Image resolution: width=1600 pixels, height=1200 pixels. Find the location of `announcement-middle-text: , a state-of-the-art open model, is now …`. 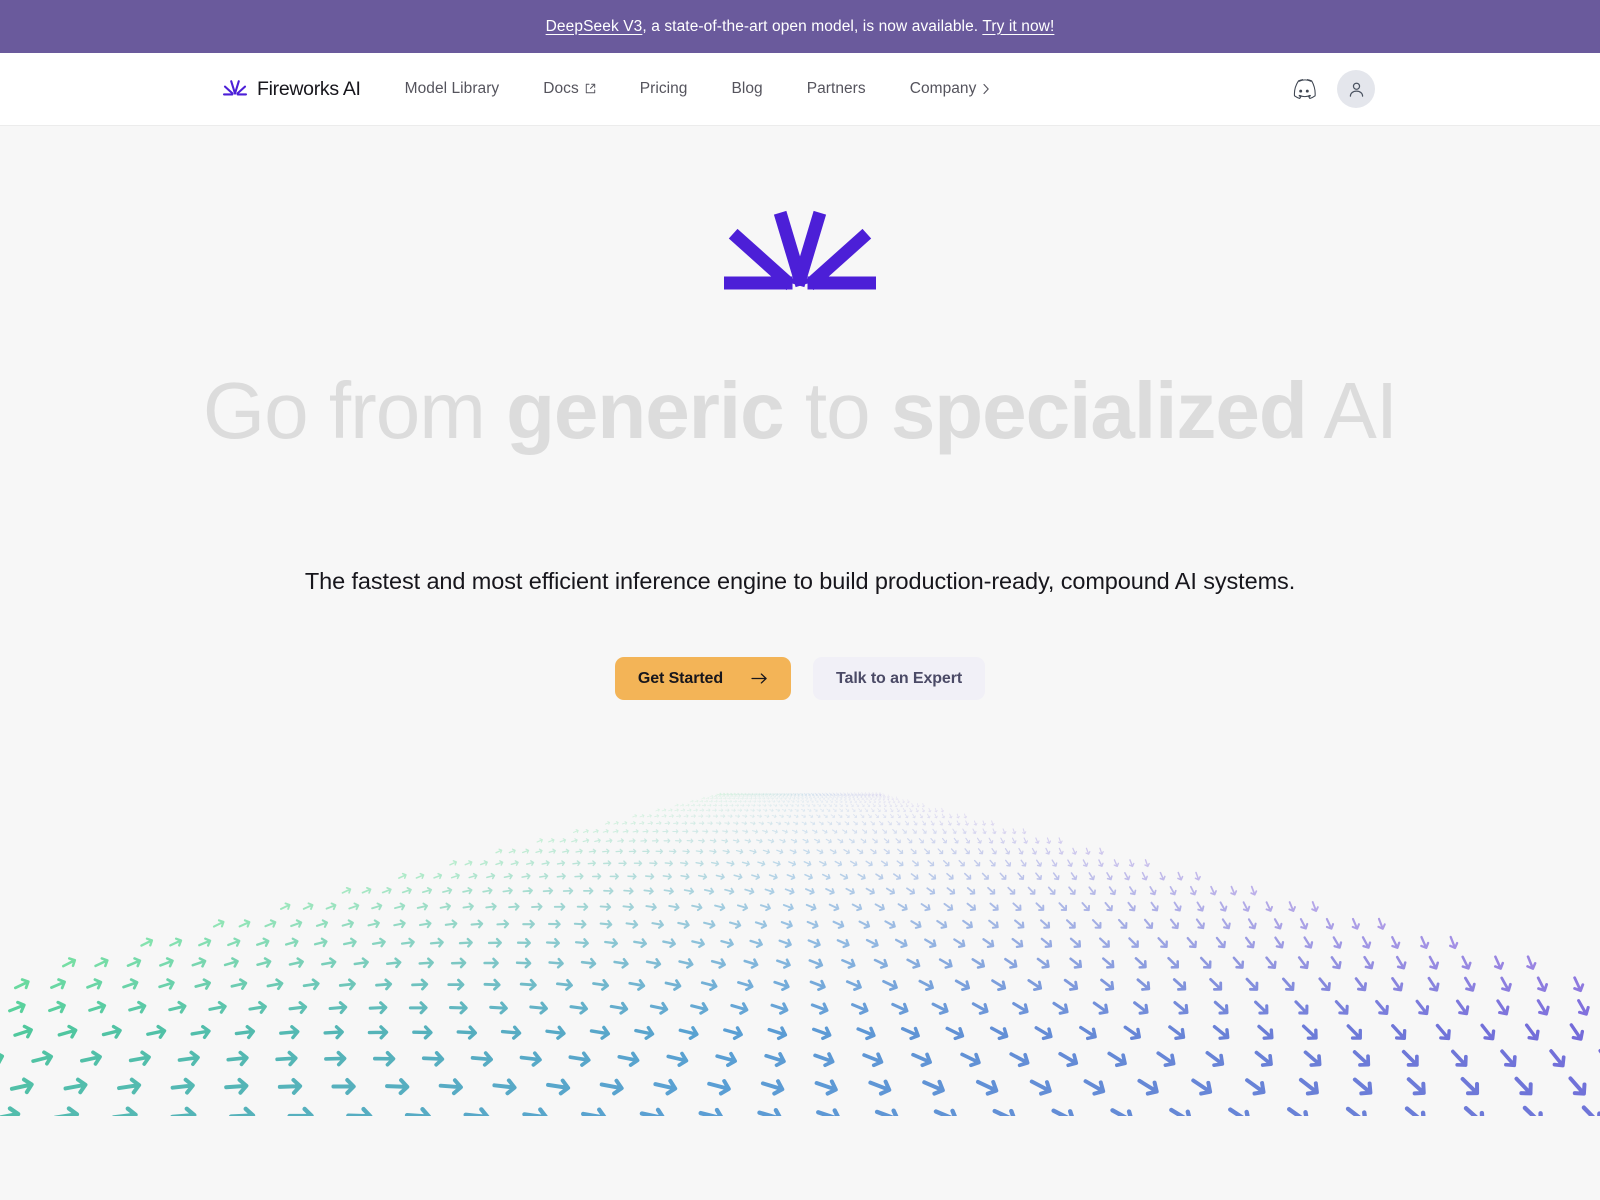

announcement-middle-text: , a state-of-the-art open model, is now … is located at coordinates (812, 26).